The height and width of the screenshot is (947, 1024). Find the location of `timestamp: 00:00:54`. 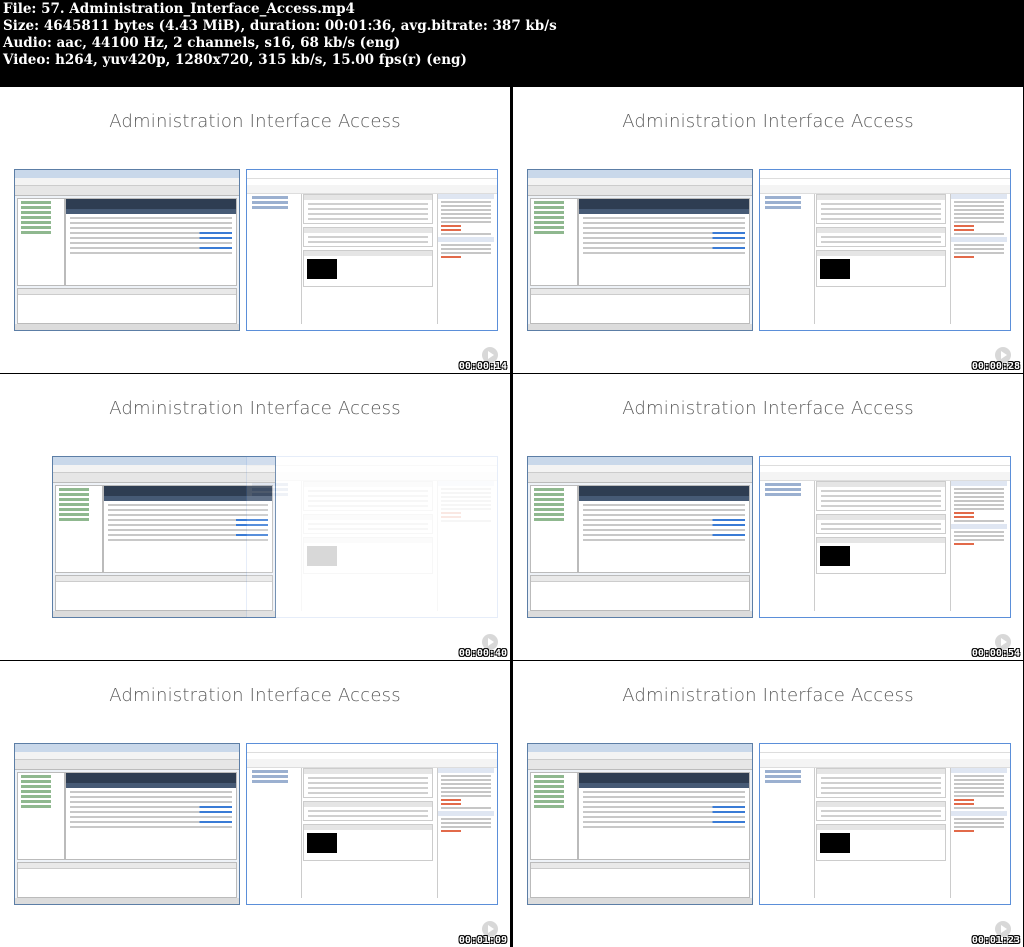

timestamp: 00:00:54 is located at coordinates (995, 653).